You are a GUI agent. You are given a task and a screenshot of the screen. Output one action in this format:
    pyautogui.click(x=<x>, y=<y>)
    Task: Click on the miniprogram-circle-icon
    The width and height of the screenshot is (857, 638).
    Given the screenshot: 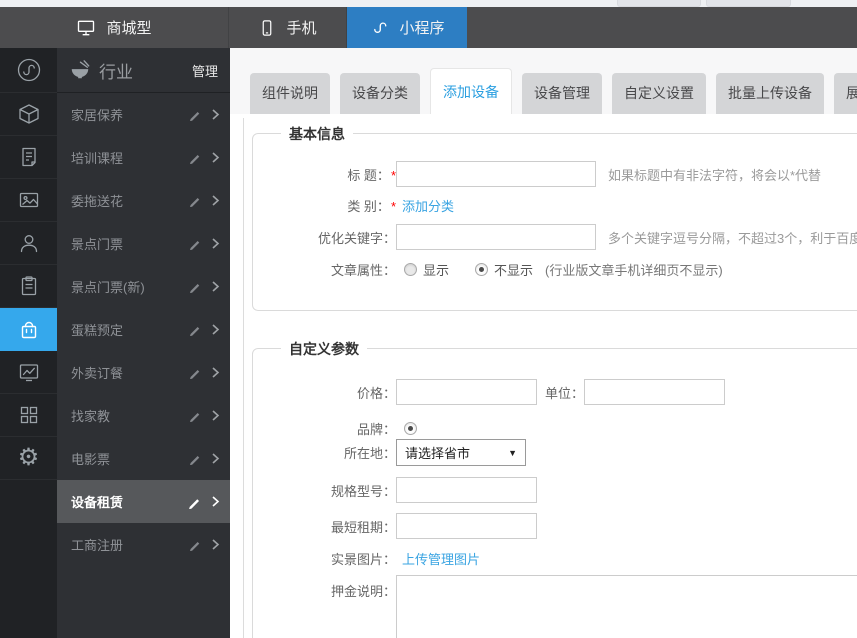 What is the action you would take?
    pyautogui.click(x=29, y=70)
    